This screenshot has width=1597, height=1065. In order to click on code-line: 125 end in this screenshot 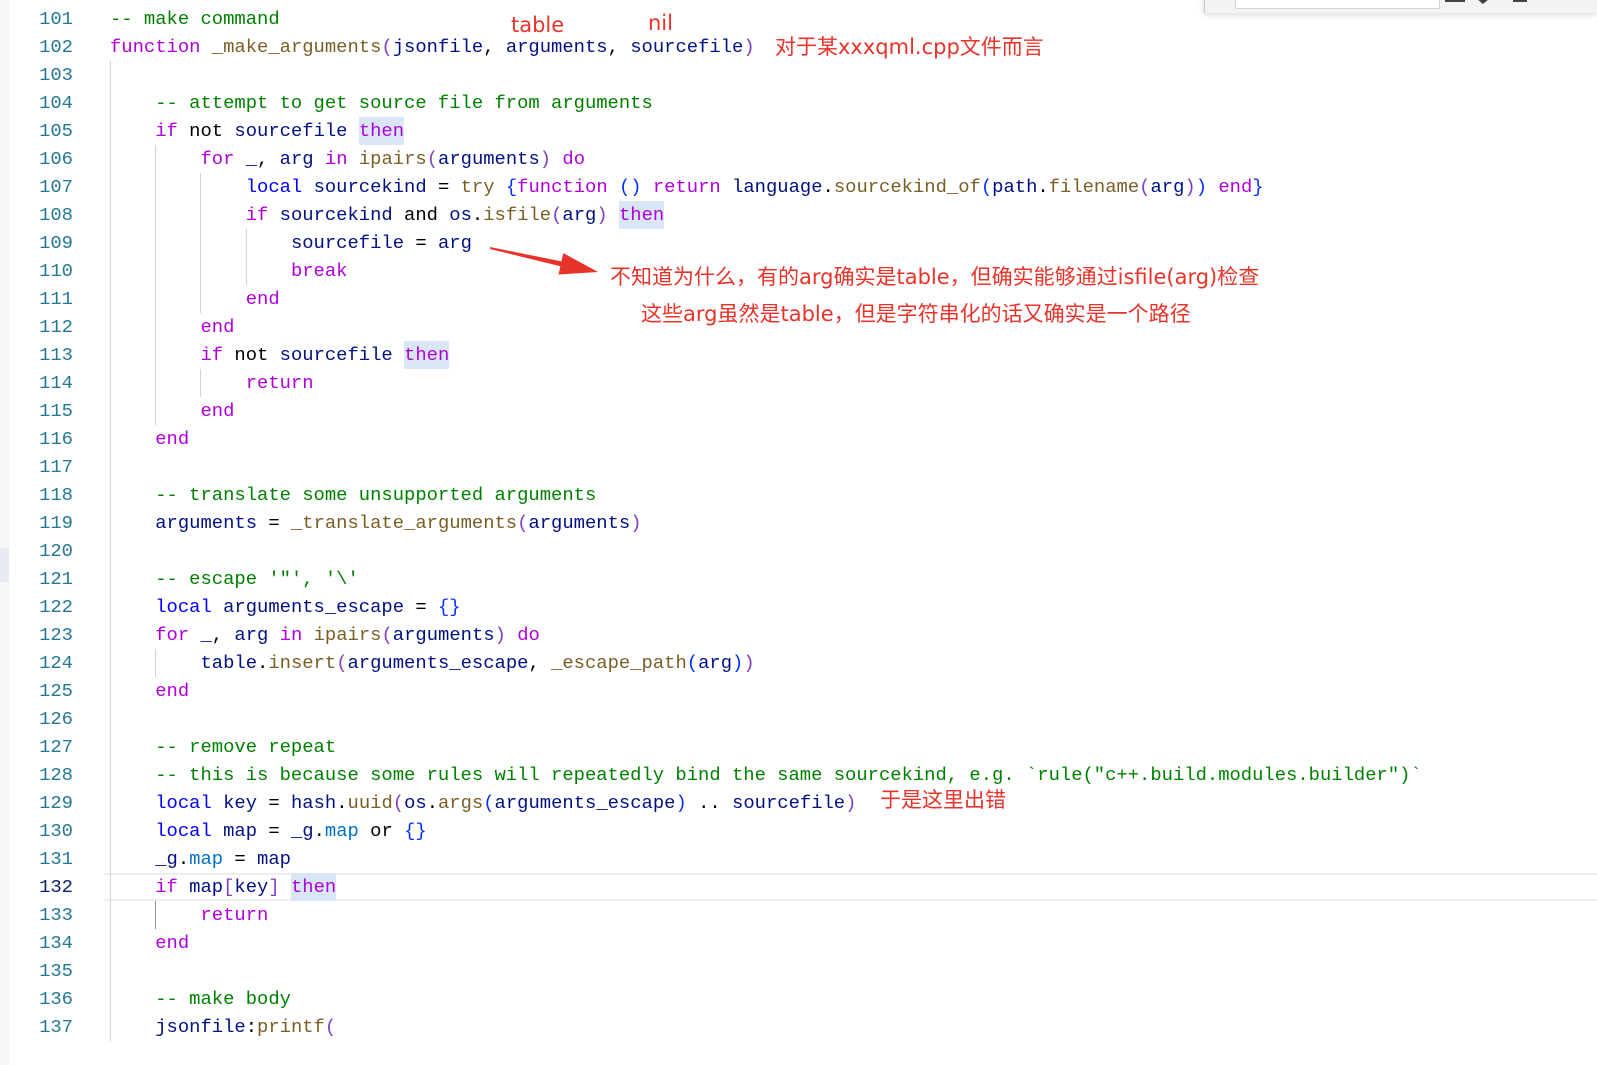, I will do `click(798, 691)`.